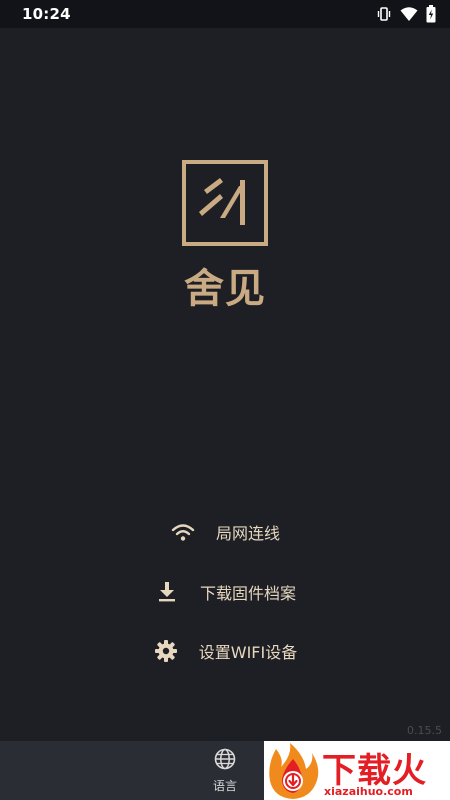  I want to click on setup-wifi-button: 设置WIFI设备, so click(225, 651).